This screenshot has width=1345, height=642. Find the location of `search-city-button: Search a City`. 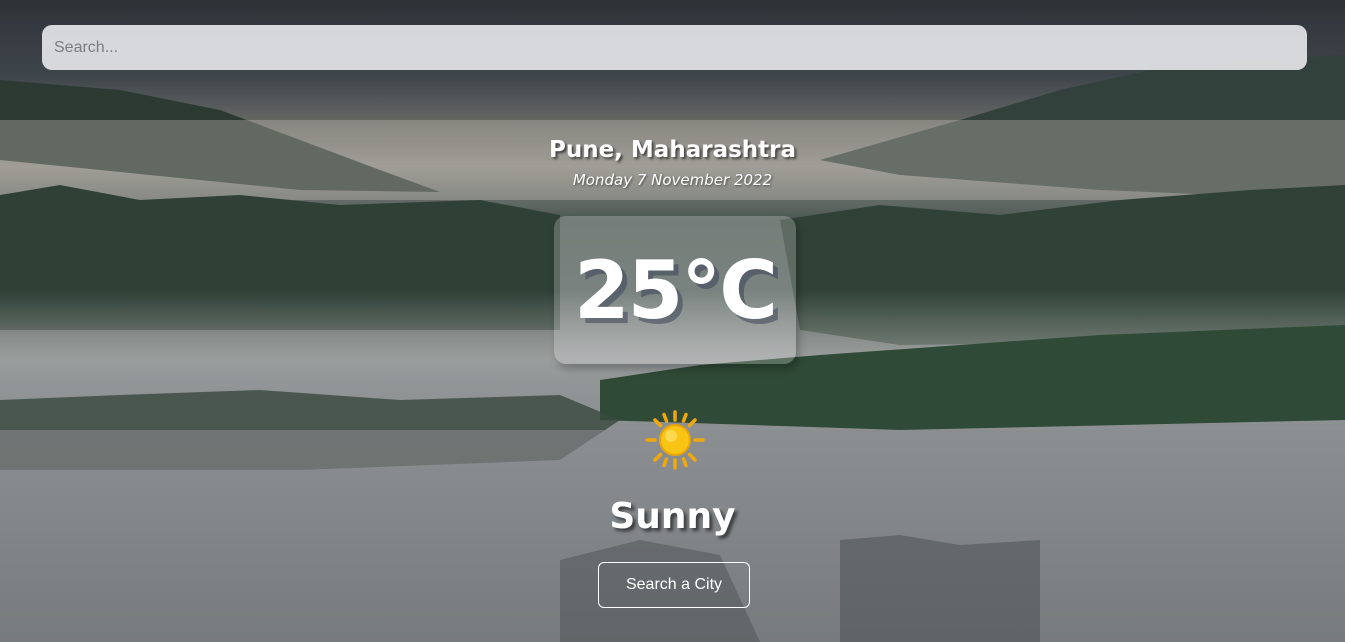

search-city-button: Search a City is located at coordinates (674, 585).